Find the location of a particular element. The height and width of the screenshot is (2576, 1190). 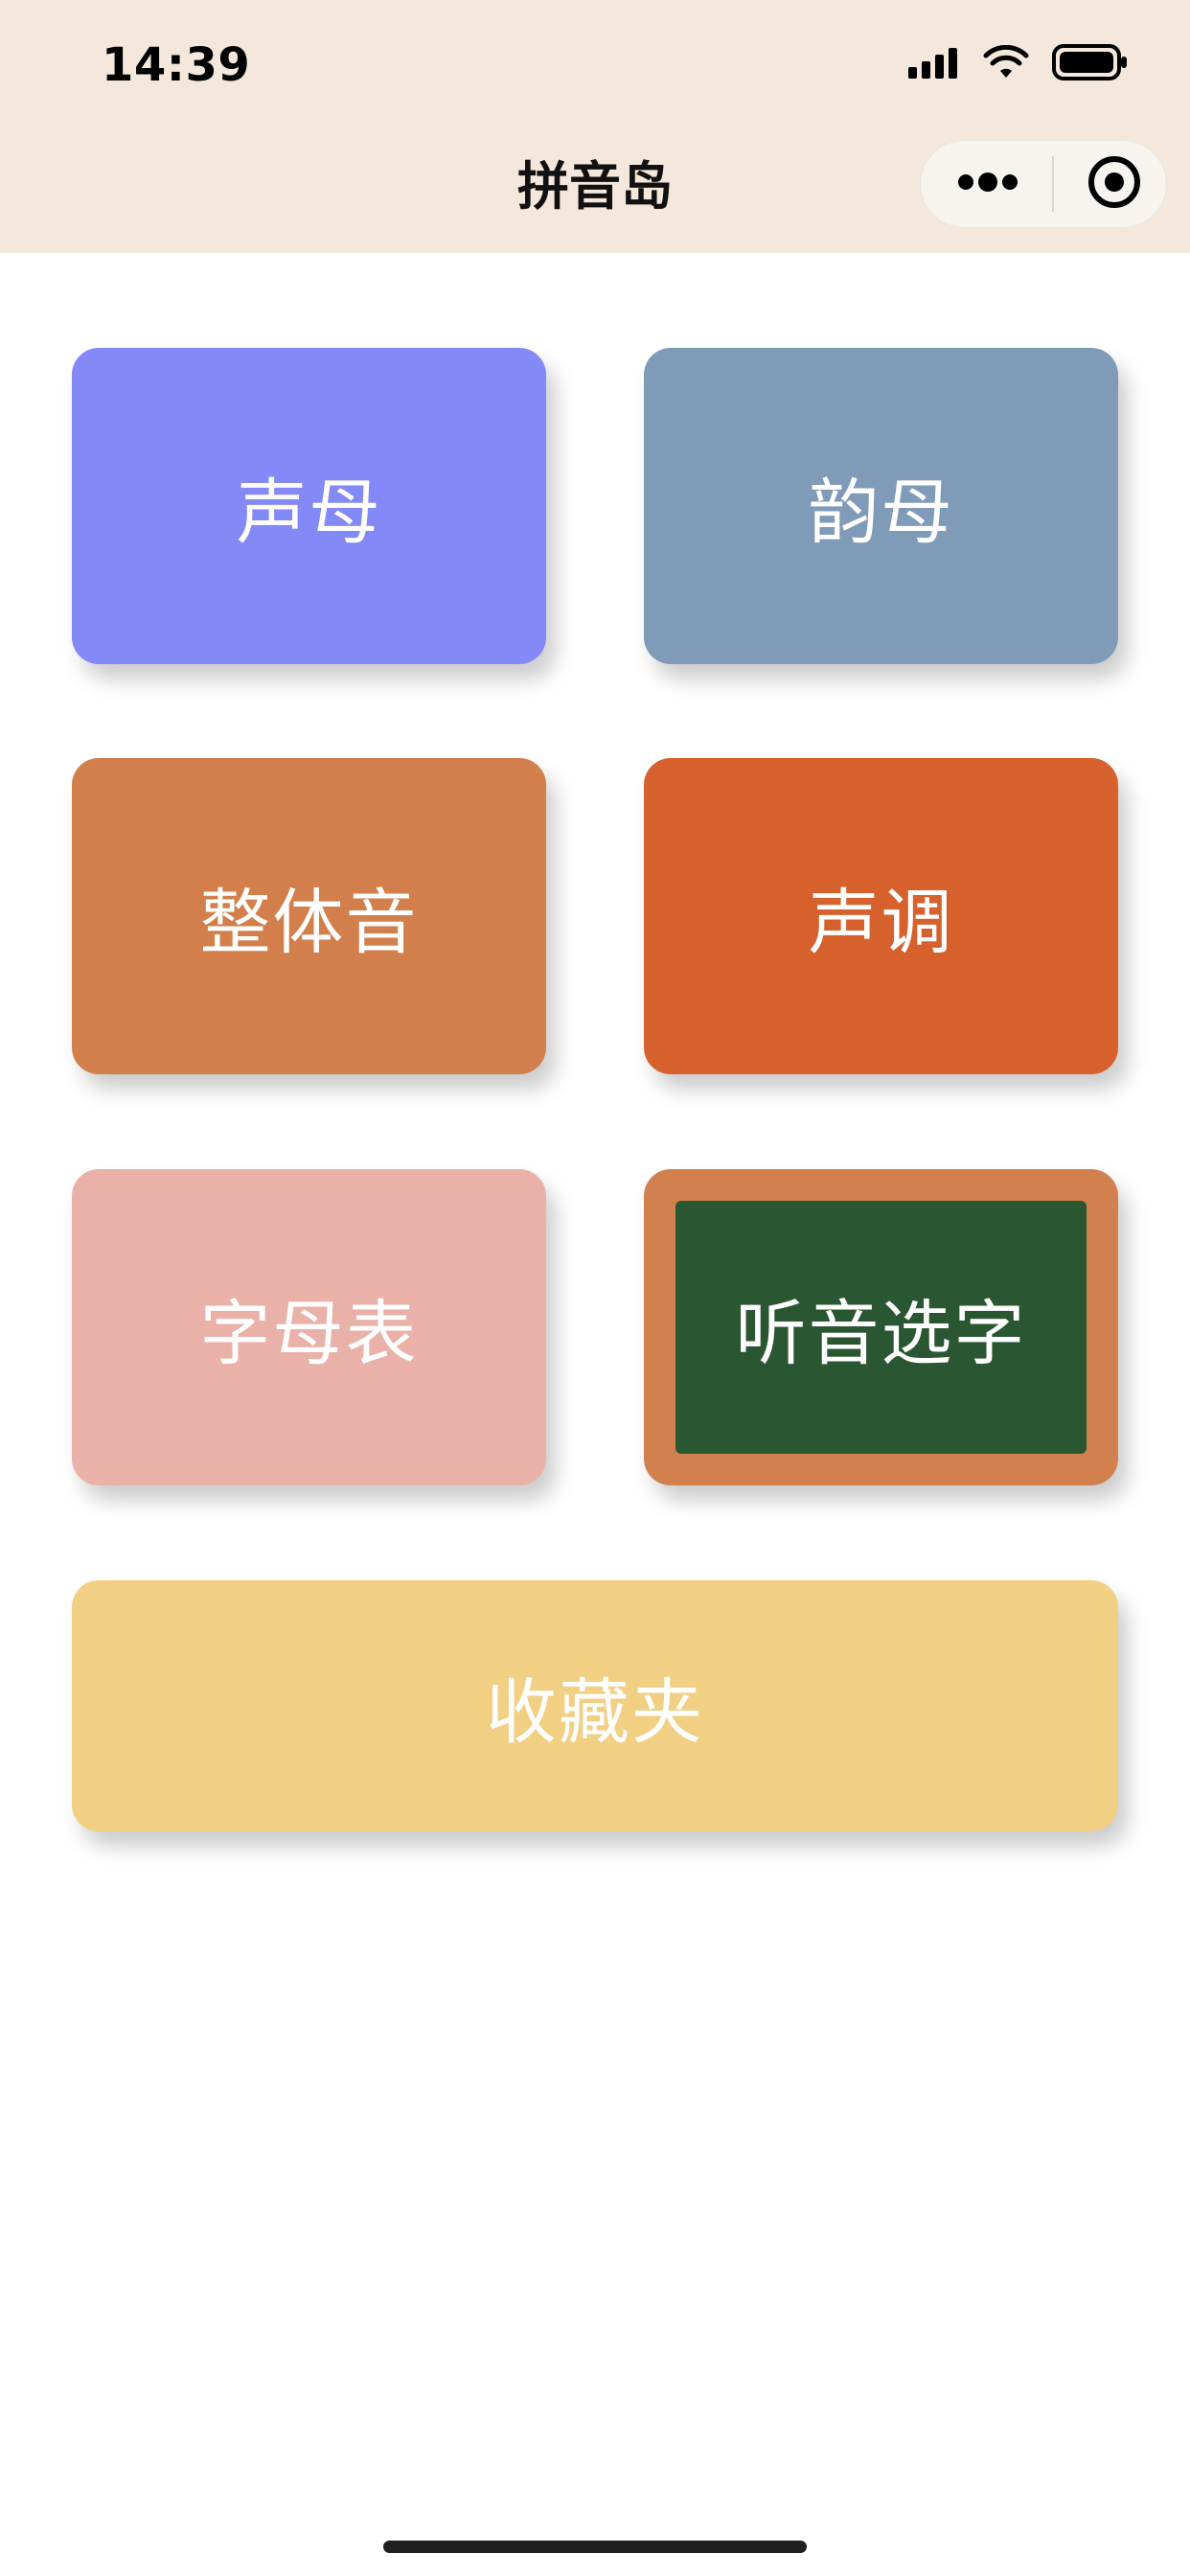

signal-icon is located at coordinates (934, 64).